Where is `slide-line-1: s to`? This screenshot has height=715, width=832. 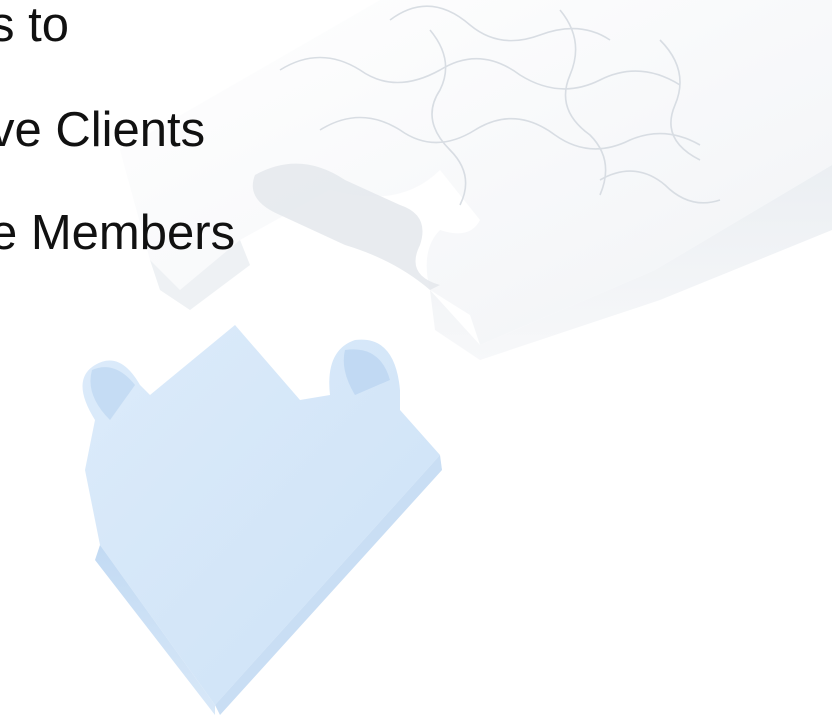 slide-line-1: s to is located at coordinates (34, 26).